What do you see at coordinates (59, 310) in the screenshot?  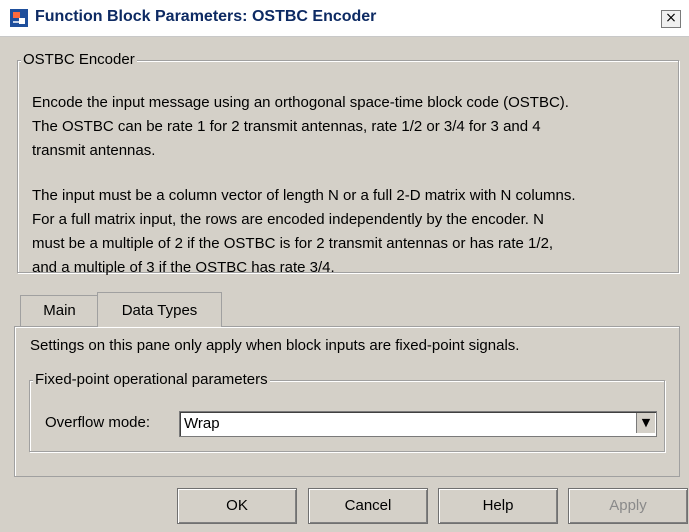 I see `tab-main: Main` at bounding box center [59, 310].